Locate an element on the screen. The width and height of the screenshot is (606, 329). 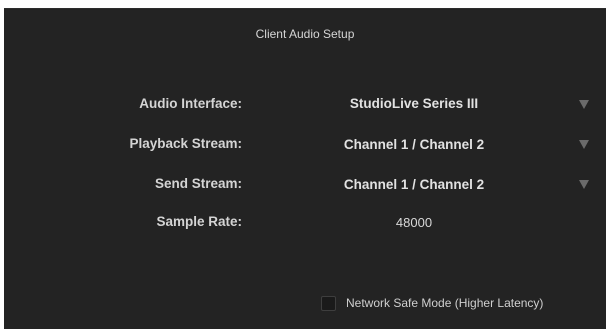
audio-interface-chevron-down-icon is located at coordinates (584, 104).